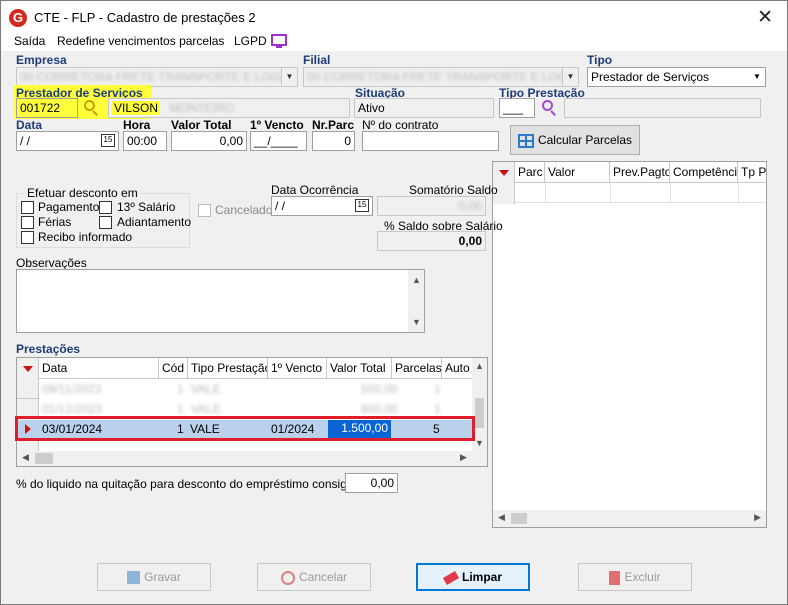 This screenshot has height=605, width=788. What do you see at coordinates (280, 206) in the screenshot?
I see `data-ocorrencia-value: / /` at bounding box center [280, 206].